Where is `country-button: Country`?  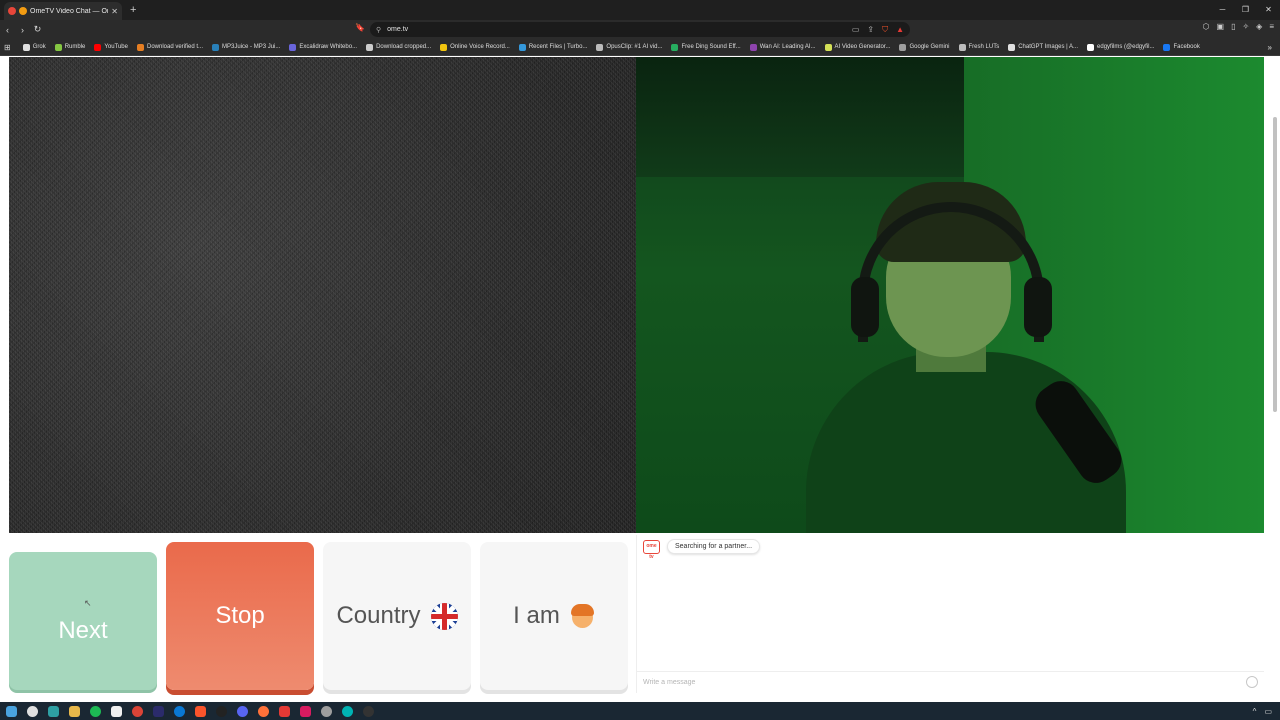 country-button: Country is located at coordinates (397, 616).